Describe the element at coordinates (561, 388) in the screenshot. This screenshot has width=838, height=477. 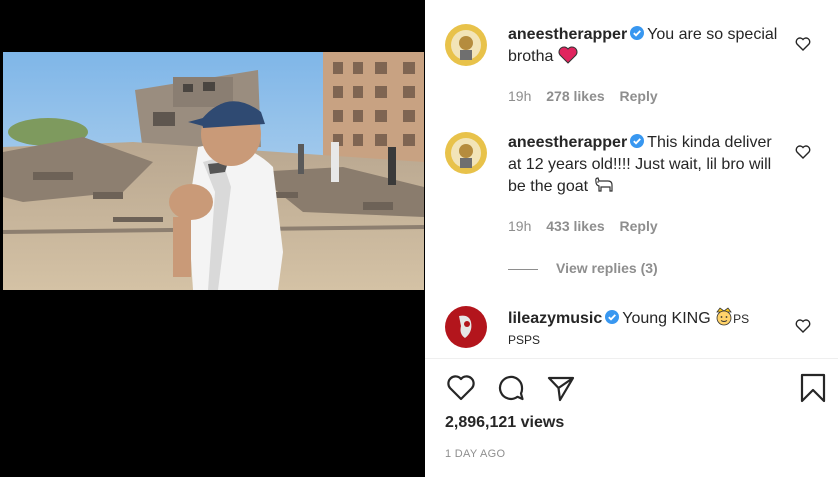
I see `share-icon` at that location.